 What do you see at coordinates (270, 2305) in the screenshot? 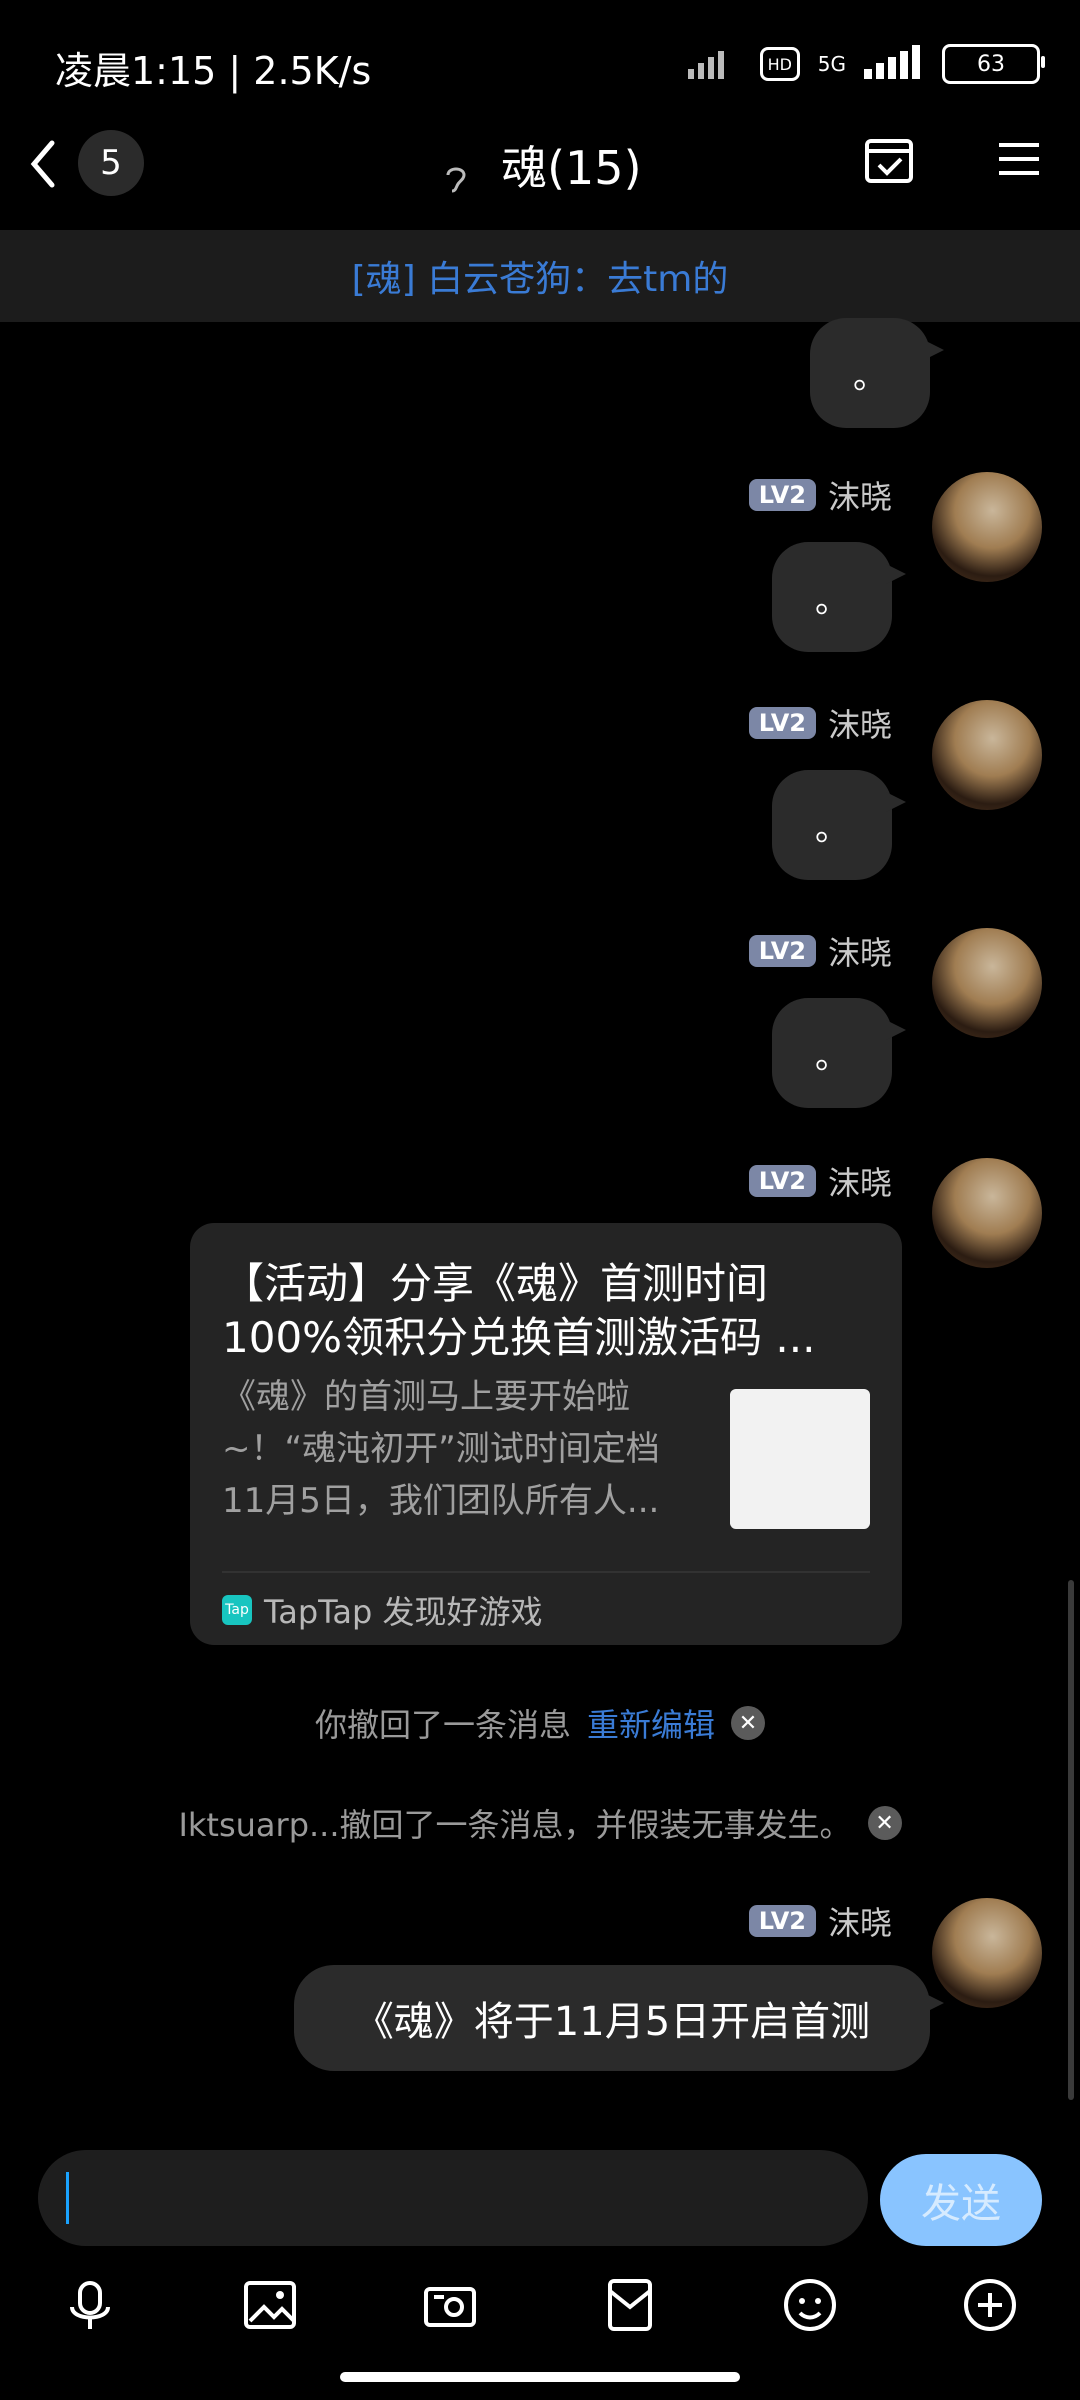
I see `image-icon` at bounding box center [270, 2305].